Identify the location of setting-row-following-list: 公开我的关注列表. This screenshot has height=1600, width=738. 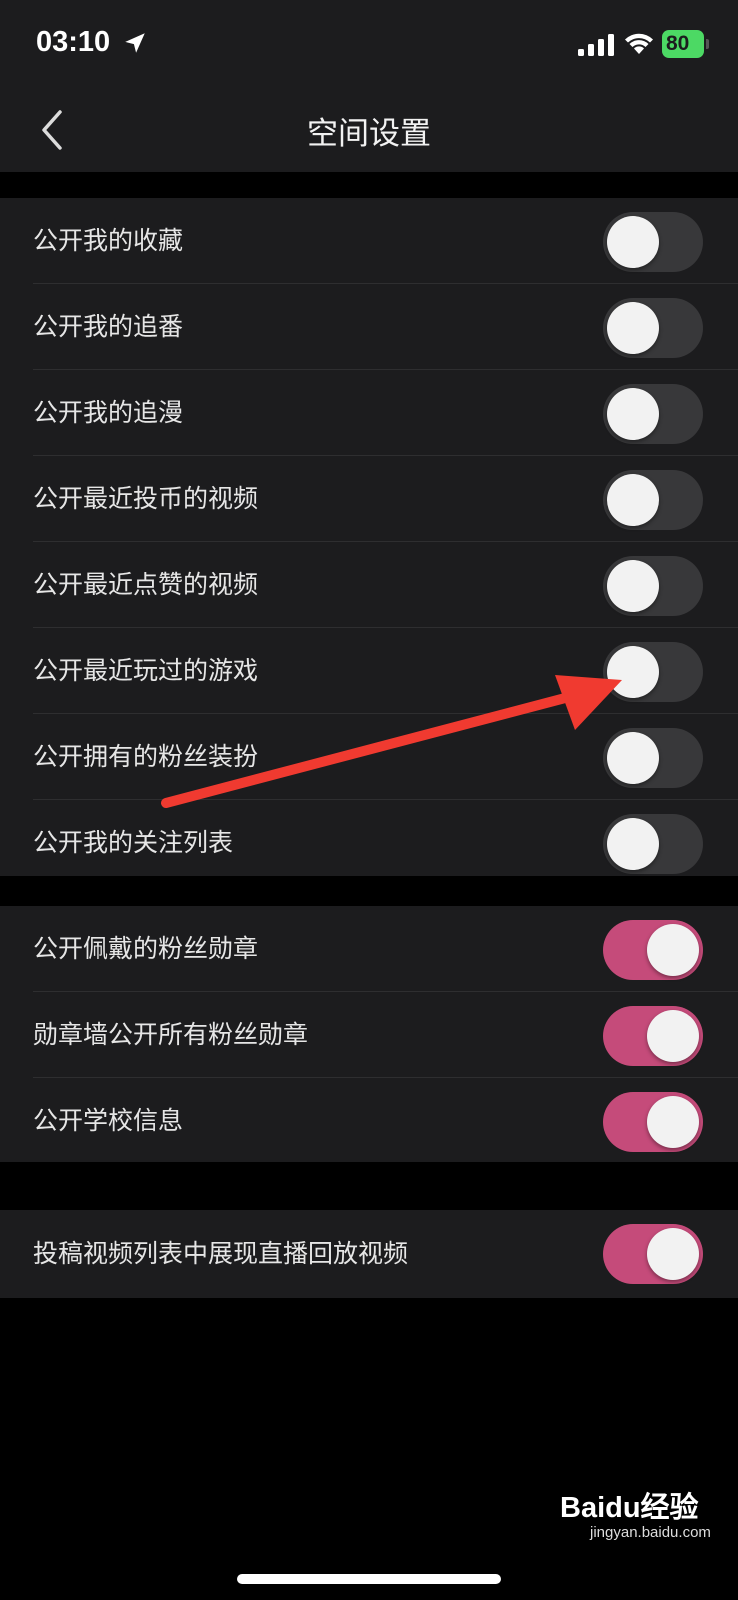
(369, 843).